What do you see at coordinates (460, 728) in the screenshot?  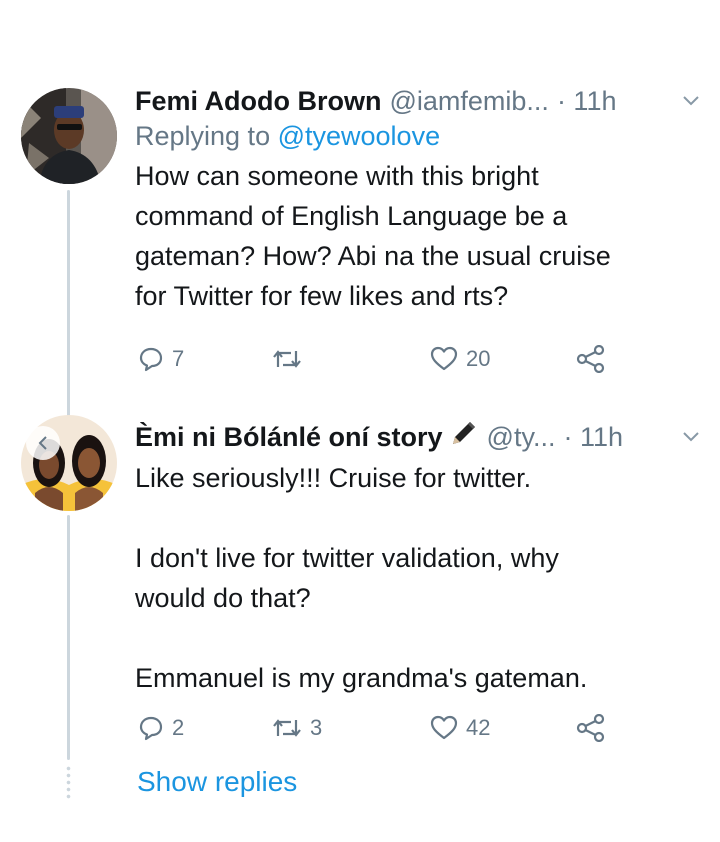 I see `like-button: 42` at bounding box center [460, 728].